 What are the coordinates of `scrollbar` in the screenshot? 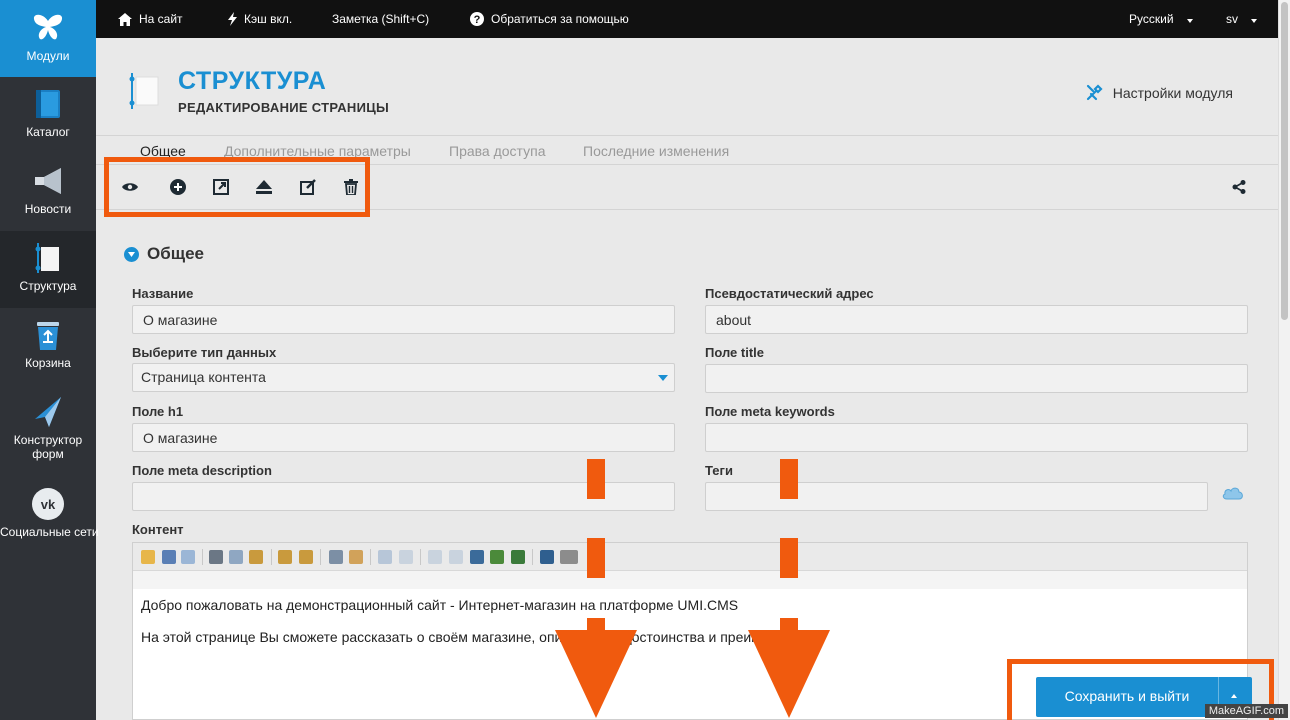 It's located at (1284, 360).